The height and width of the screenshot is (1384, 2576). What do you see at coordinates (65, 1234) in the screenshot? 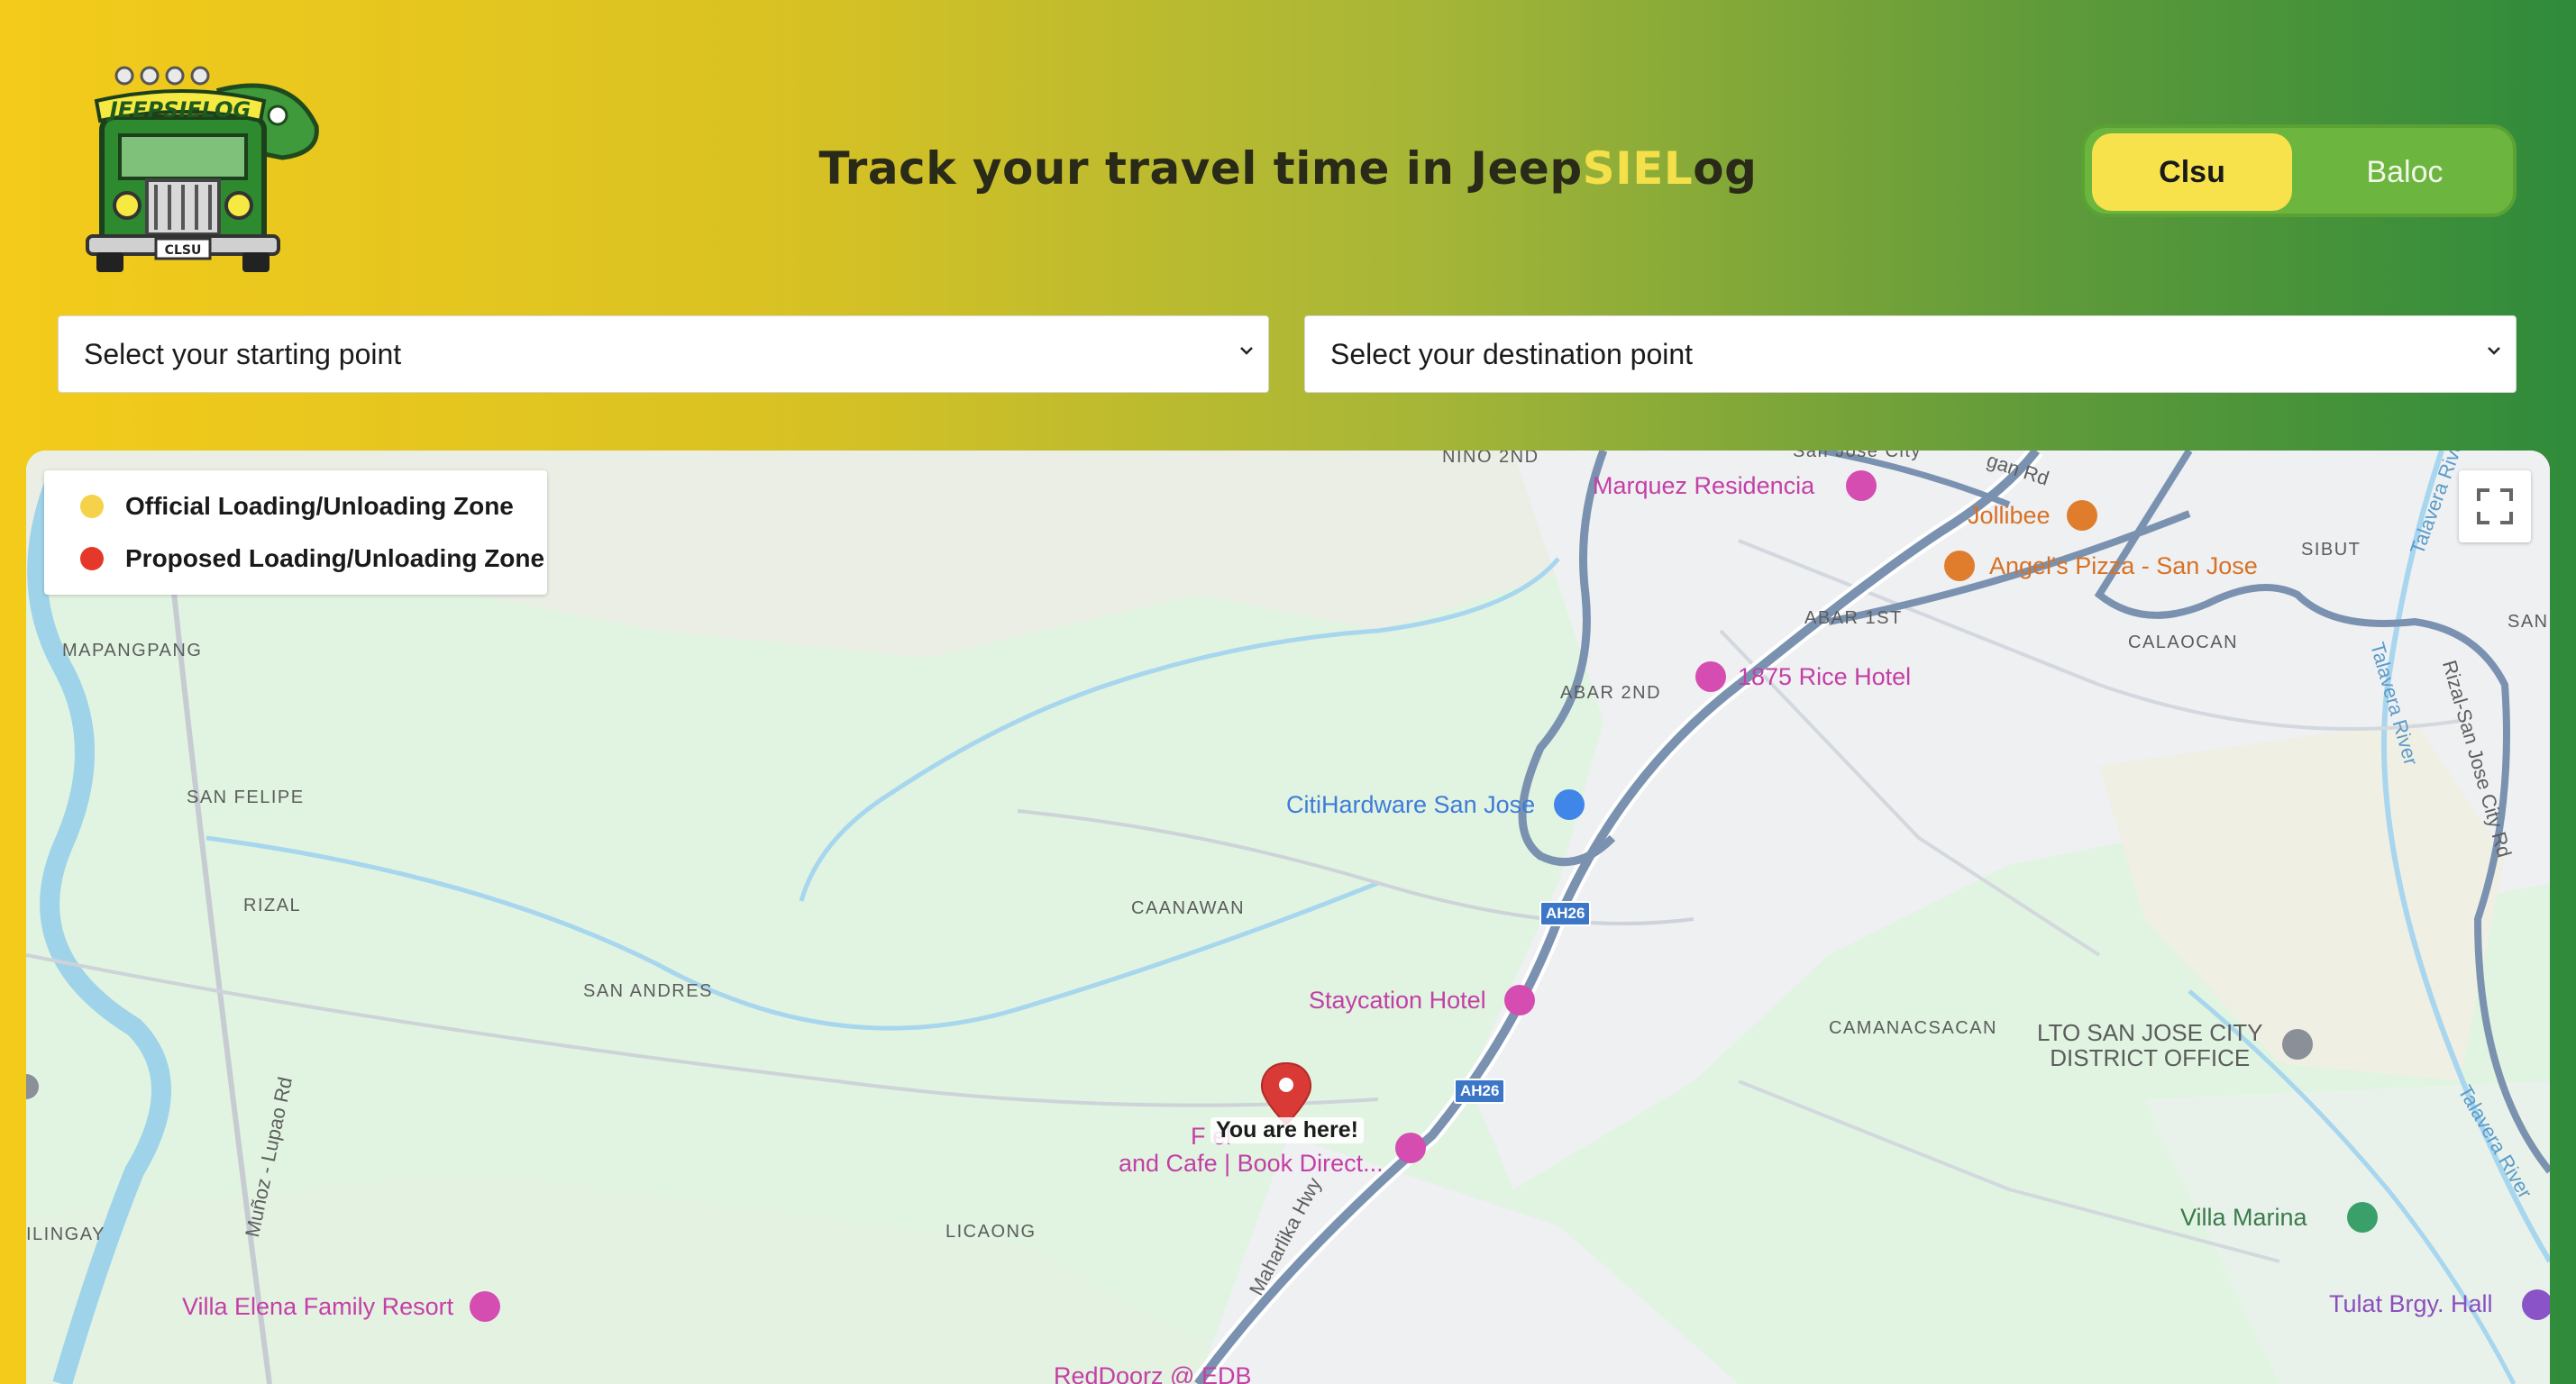
I see `area-label-ilingay: ILINGAY` at bounding box center [65, 1234].